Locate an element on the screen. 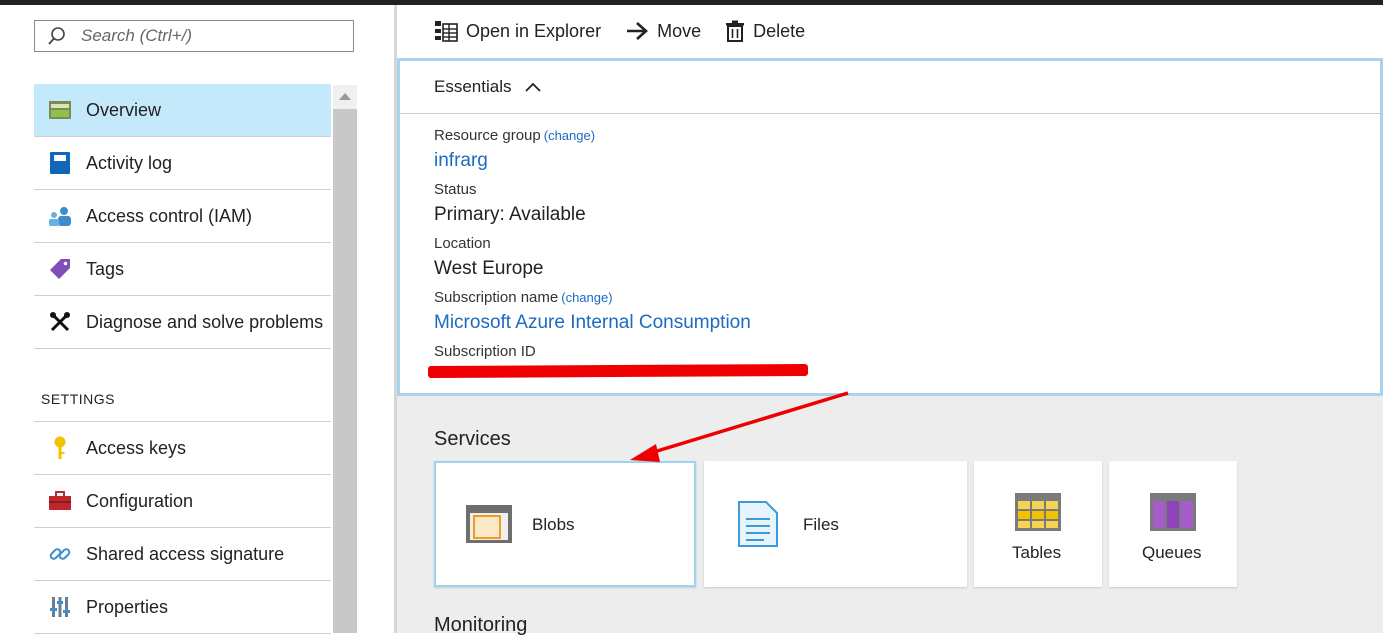 The image size is (1383, 637). overview-icon is located at coordinates (60, 110).